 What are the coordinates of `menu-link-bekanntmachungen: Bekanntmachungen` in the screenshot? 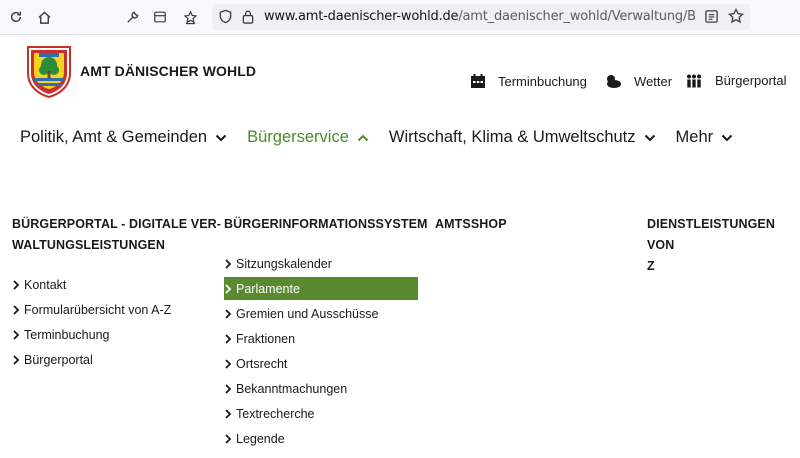 It's located at (321, 388).